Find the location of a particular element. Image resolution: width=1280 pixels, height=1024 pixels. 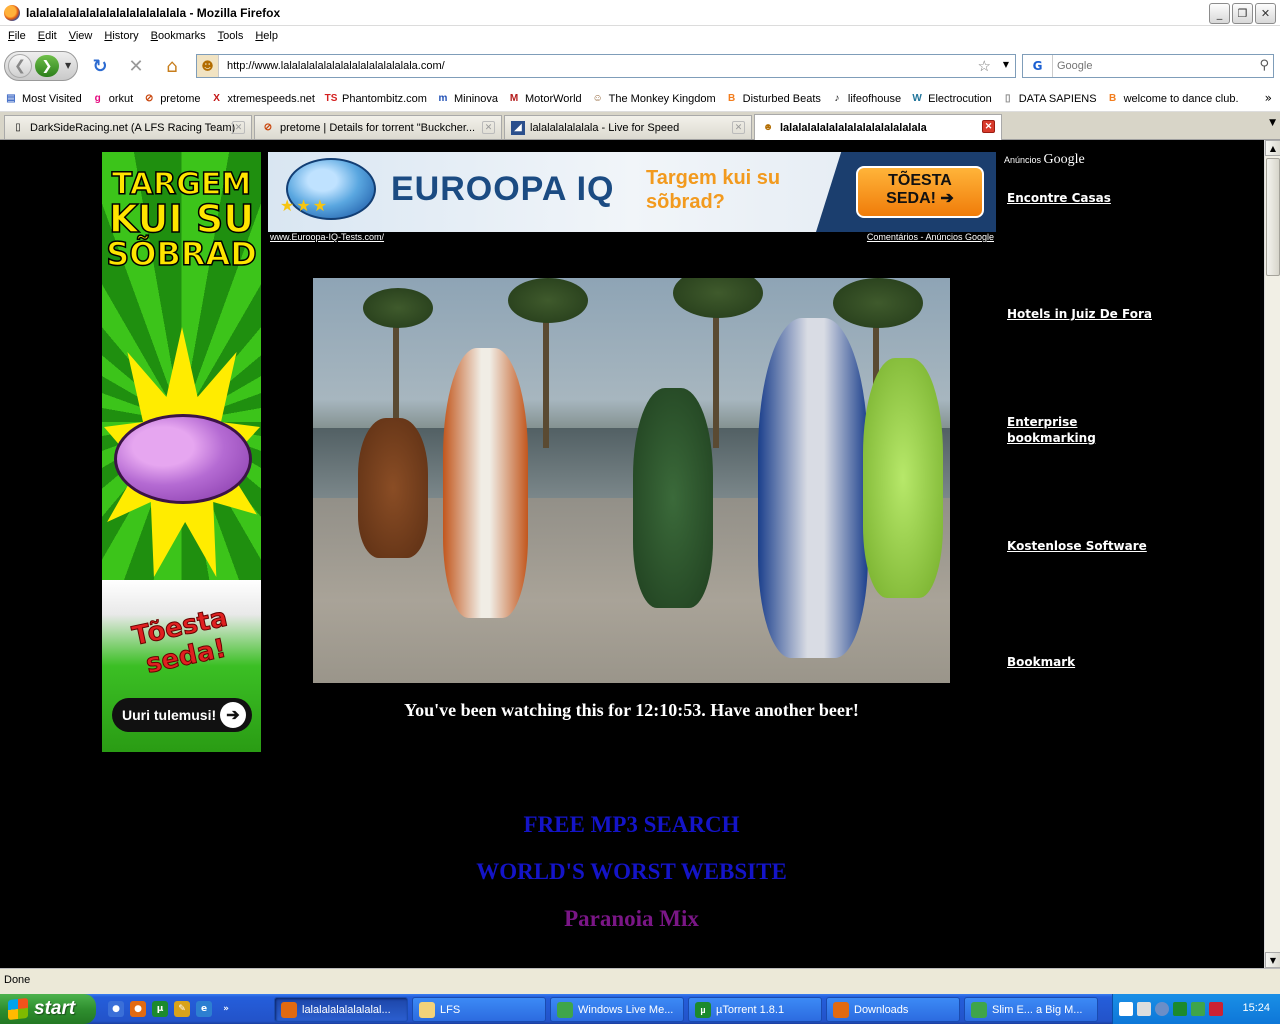

start-button: start is located at coordinates (48, 1009).